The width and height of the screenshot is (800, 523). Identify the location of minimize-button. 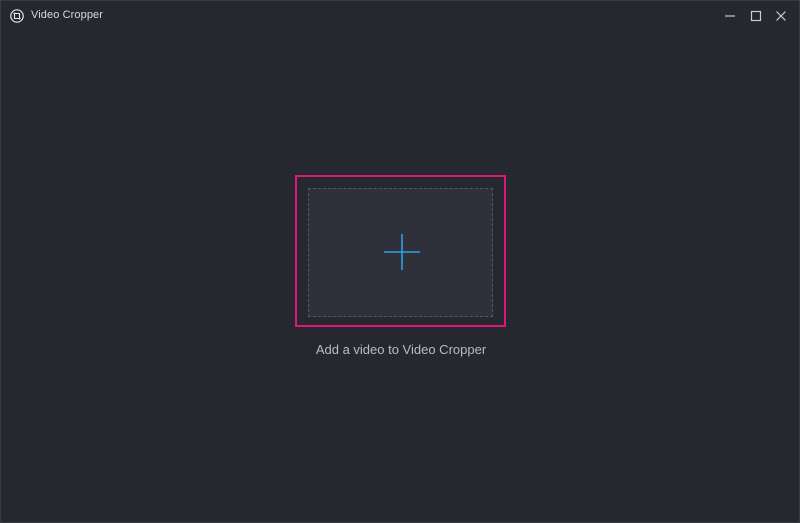
(730, 16).